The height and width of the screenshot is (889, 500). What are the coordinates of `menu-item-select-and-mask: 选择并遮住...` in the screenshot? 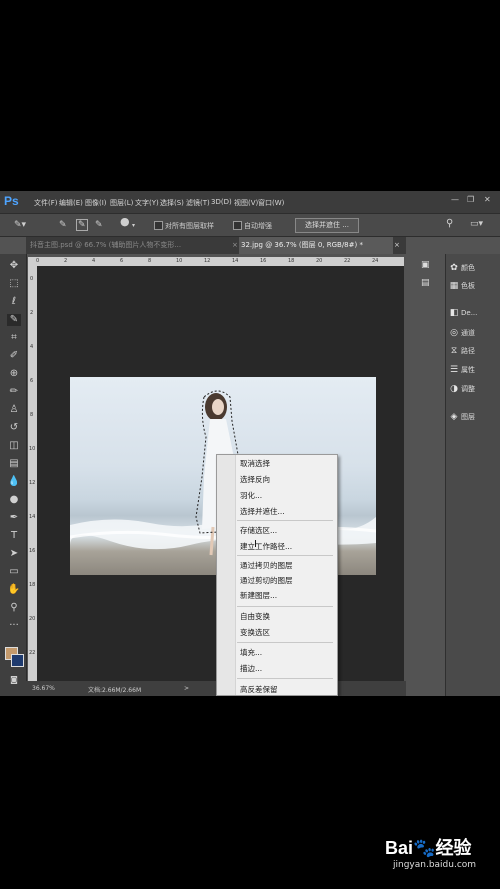 It's located at (262, 511).